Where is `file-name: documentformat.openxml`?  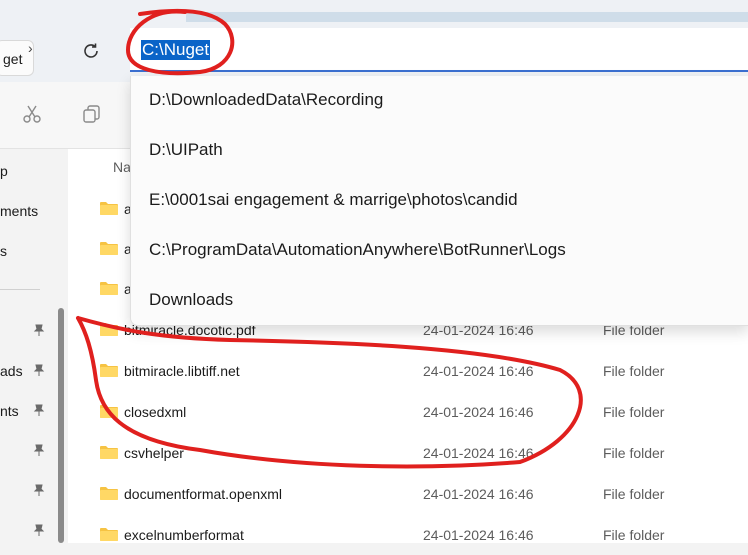
file-name: documentformat.openxml is located at coordinates (203, 494).